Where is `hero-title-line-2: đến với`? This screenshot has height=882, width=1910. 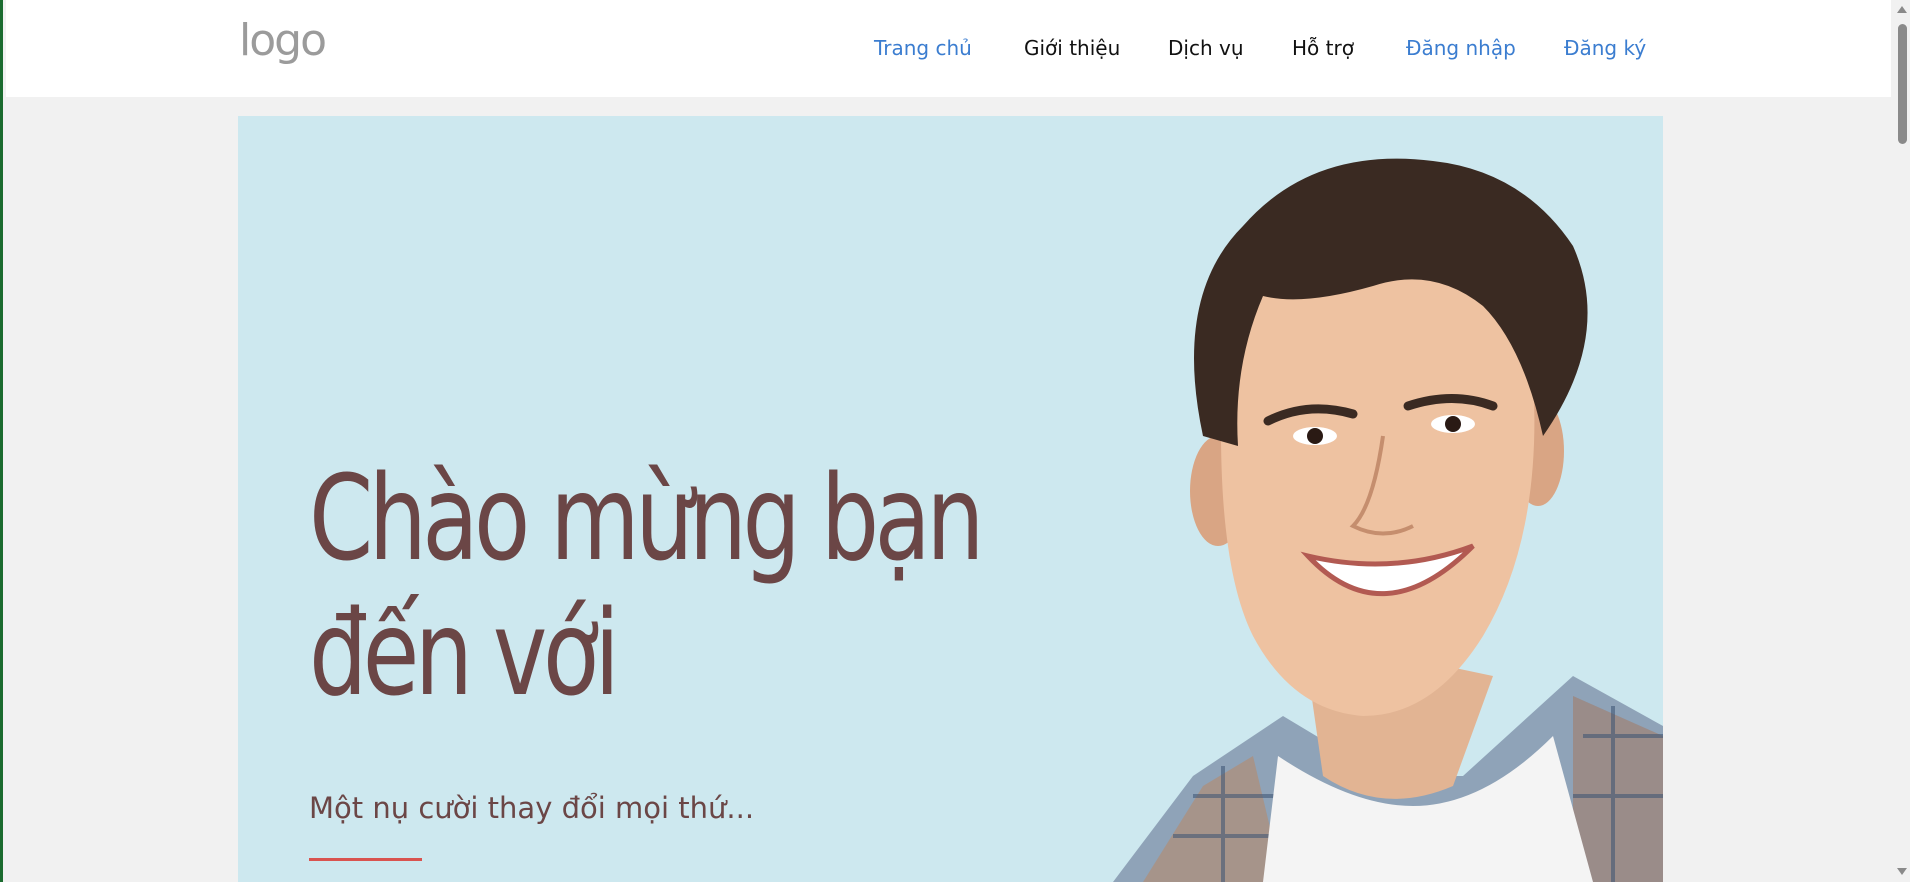 hero-title-line-2: đến với is located at coordinates (464, 653).